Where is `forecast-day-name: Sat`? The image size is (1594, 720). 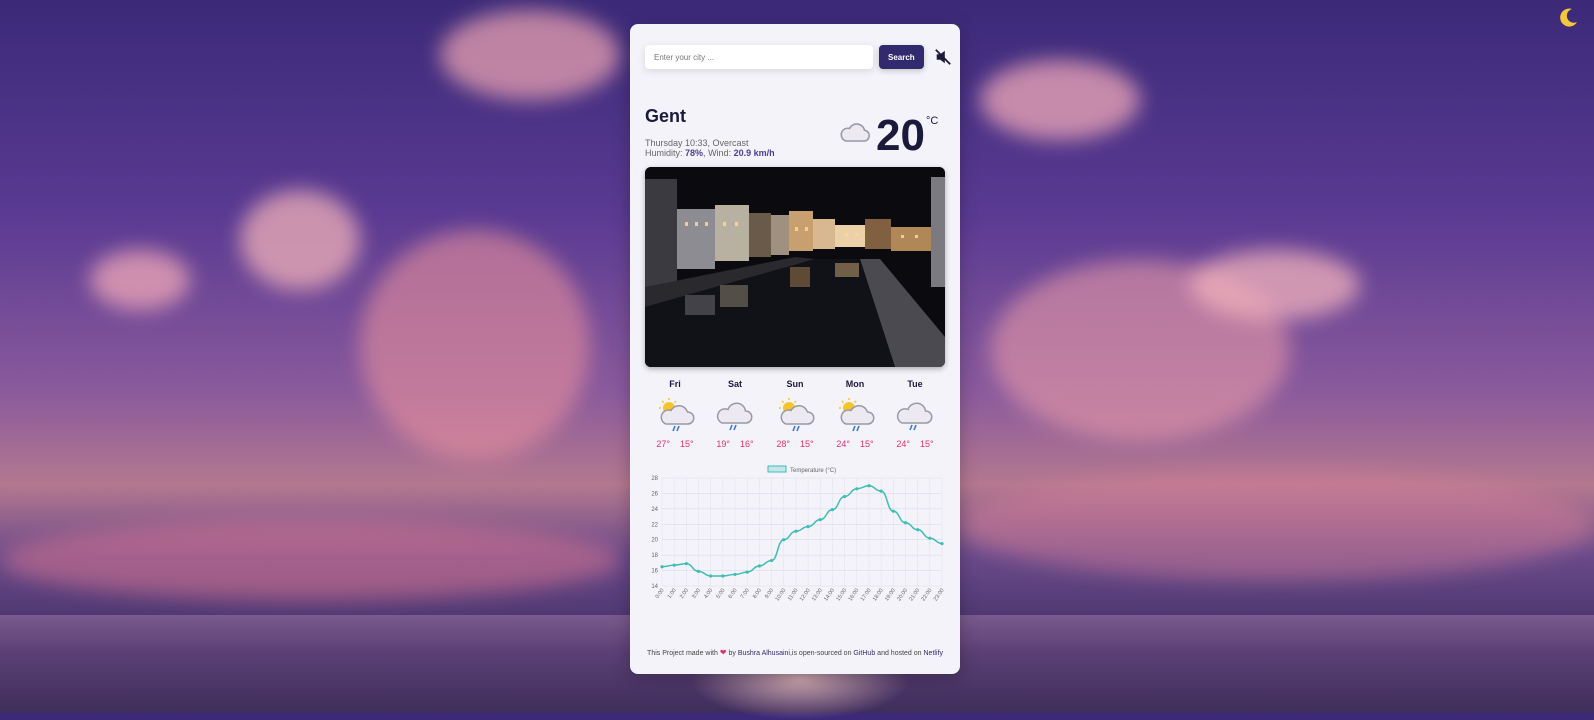
forecast-day-name: Sat is located at coordinates (734, 384).